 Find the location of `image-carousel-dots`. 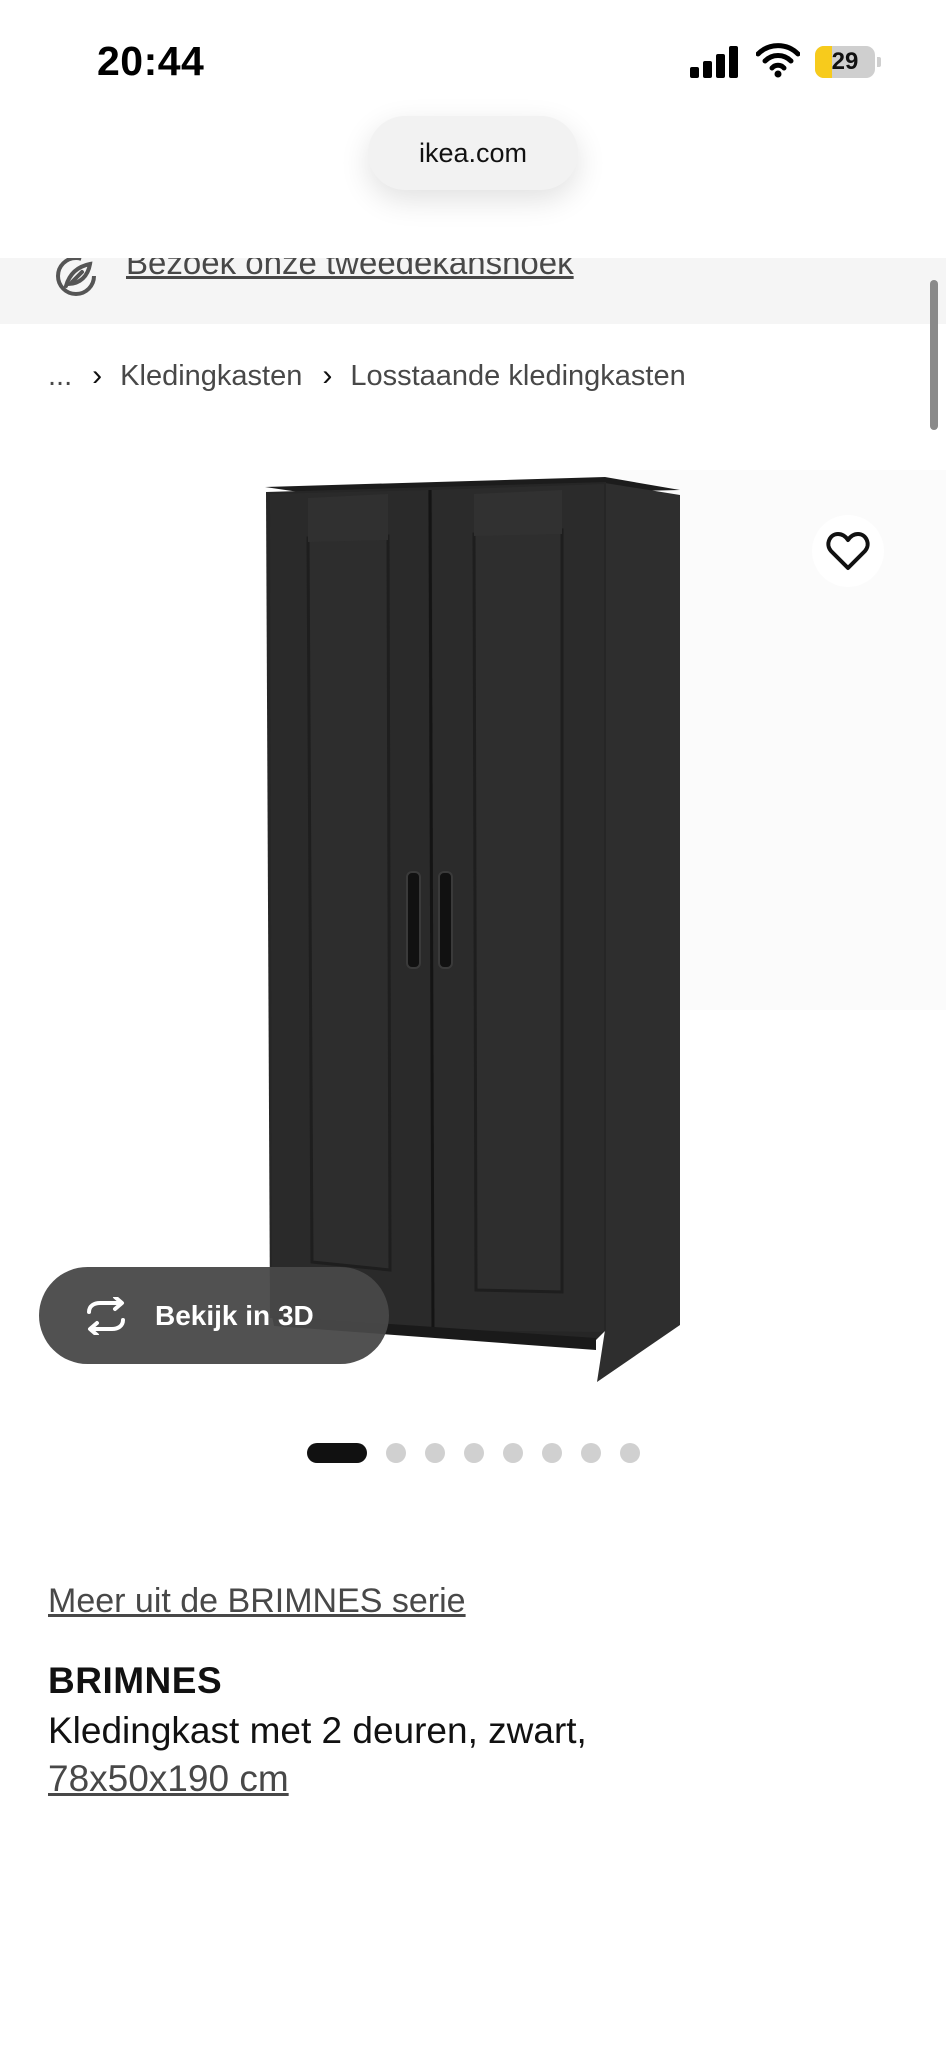

image-carousel-dots is located at coordinates (483, 1453).